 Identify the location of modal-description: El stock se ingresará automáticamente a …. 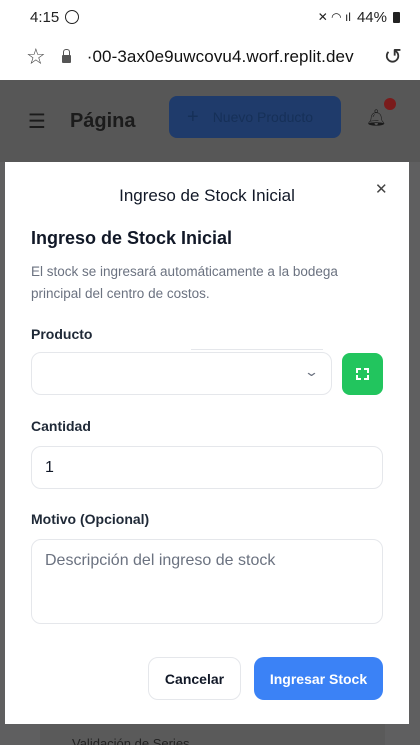
(184, 282).